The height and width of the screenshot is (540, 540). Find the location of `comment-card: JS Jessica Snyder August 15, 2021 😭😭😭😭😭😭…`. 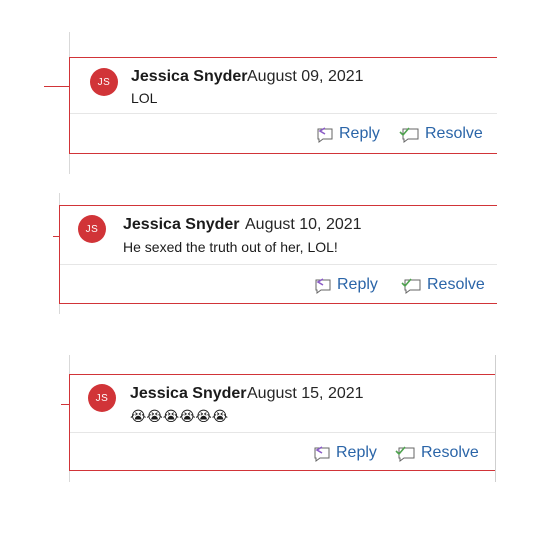

comment-card: JS Jessica Snyder August 15, 2021 😭😭😭😭😭😭… is located at coordinates (282, 422).